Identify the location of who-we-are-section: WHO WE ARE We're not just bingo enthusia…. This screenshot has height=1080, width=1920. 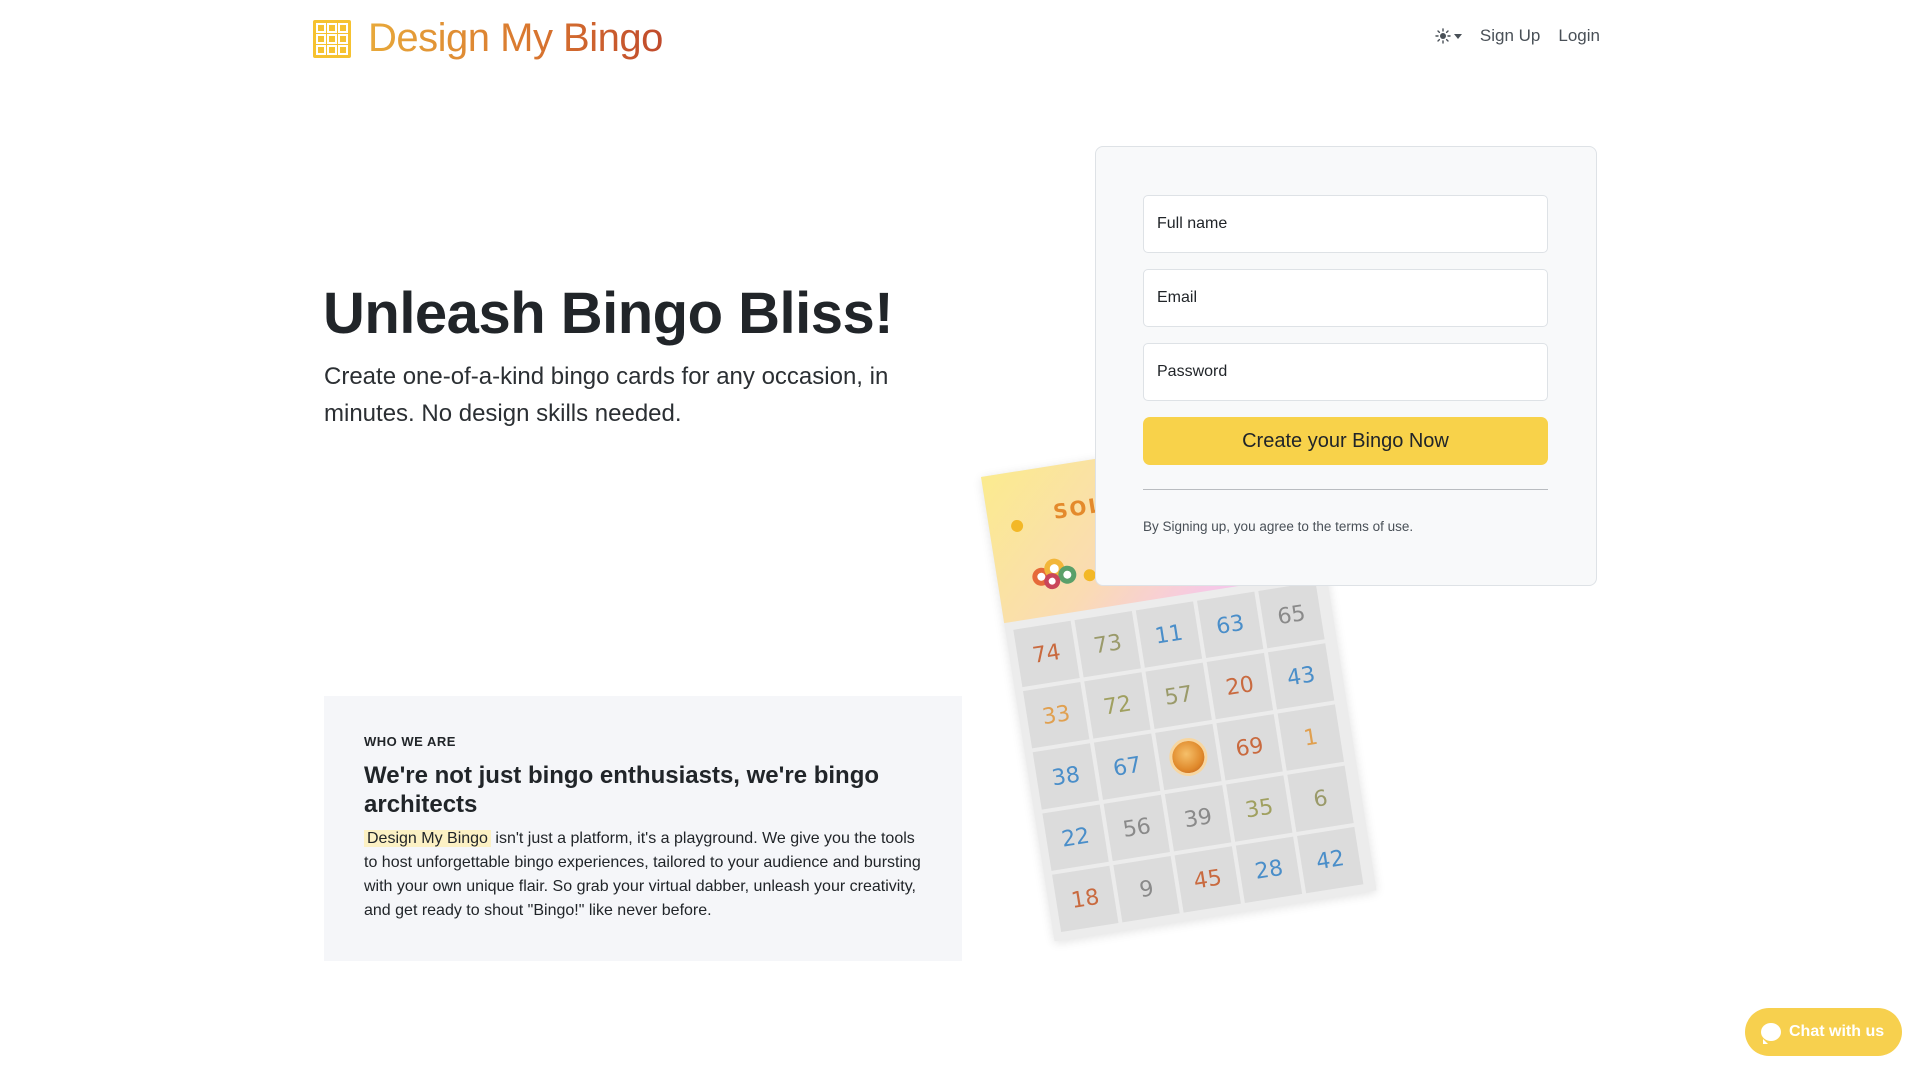
(643, 828).